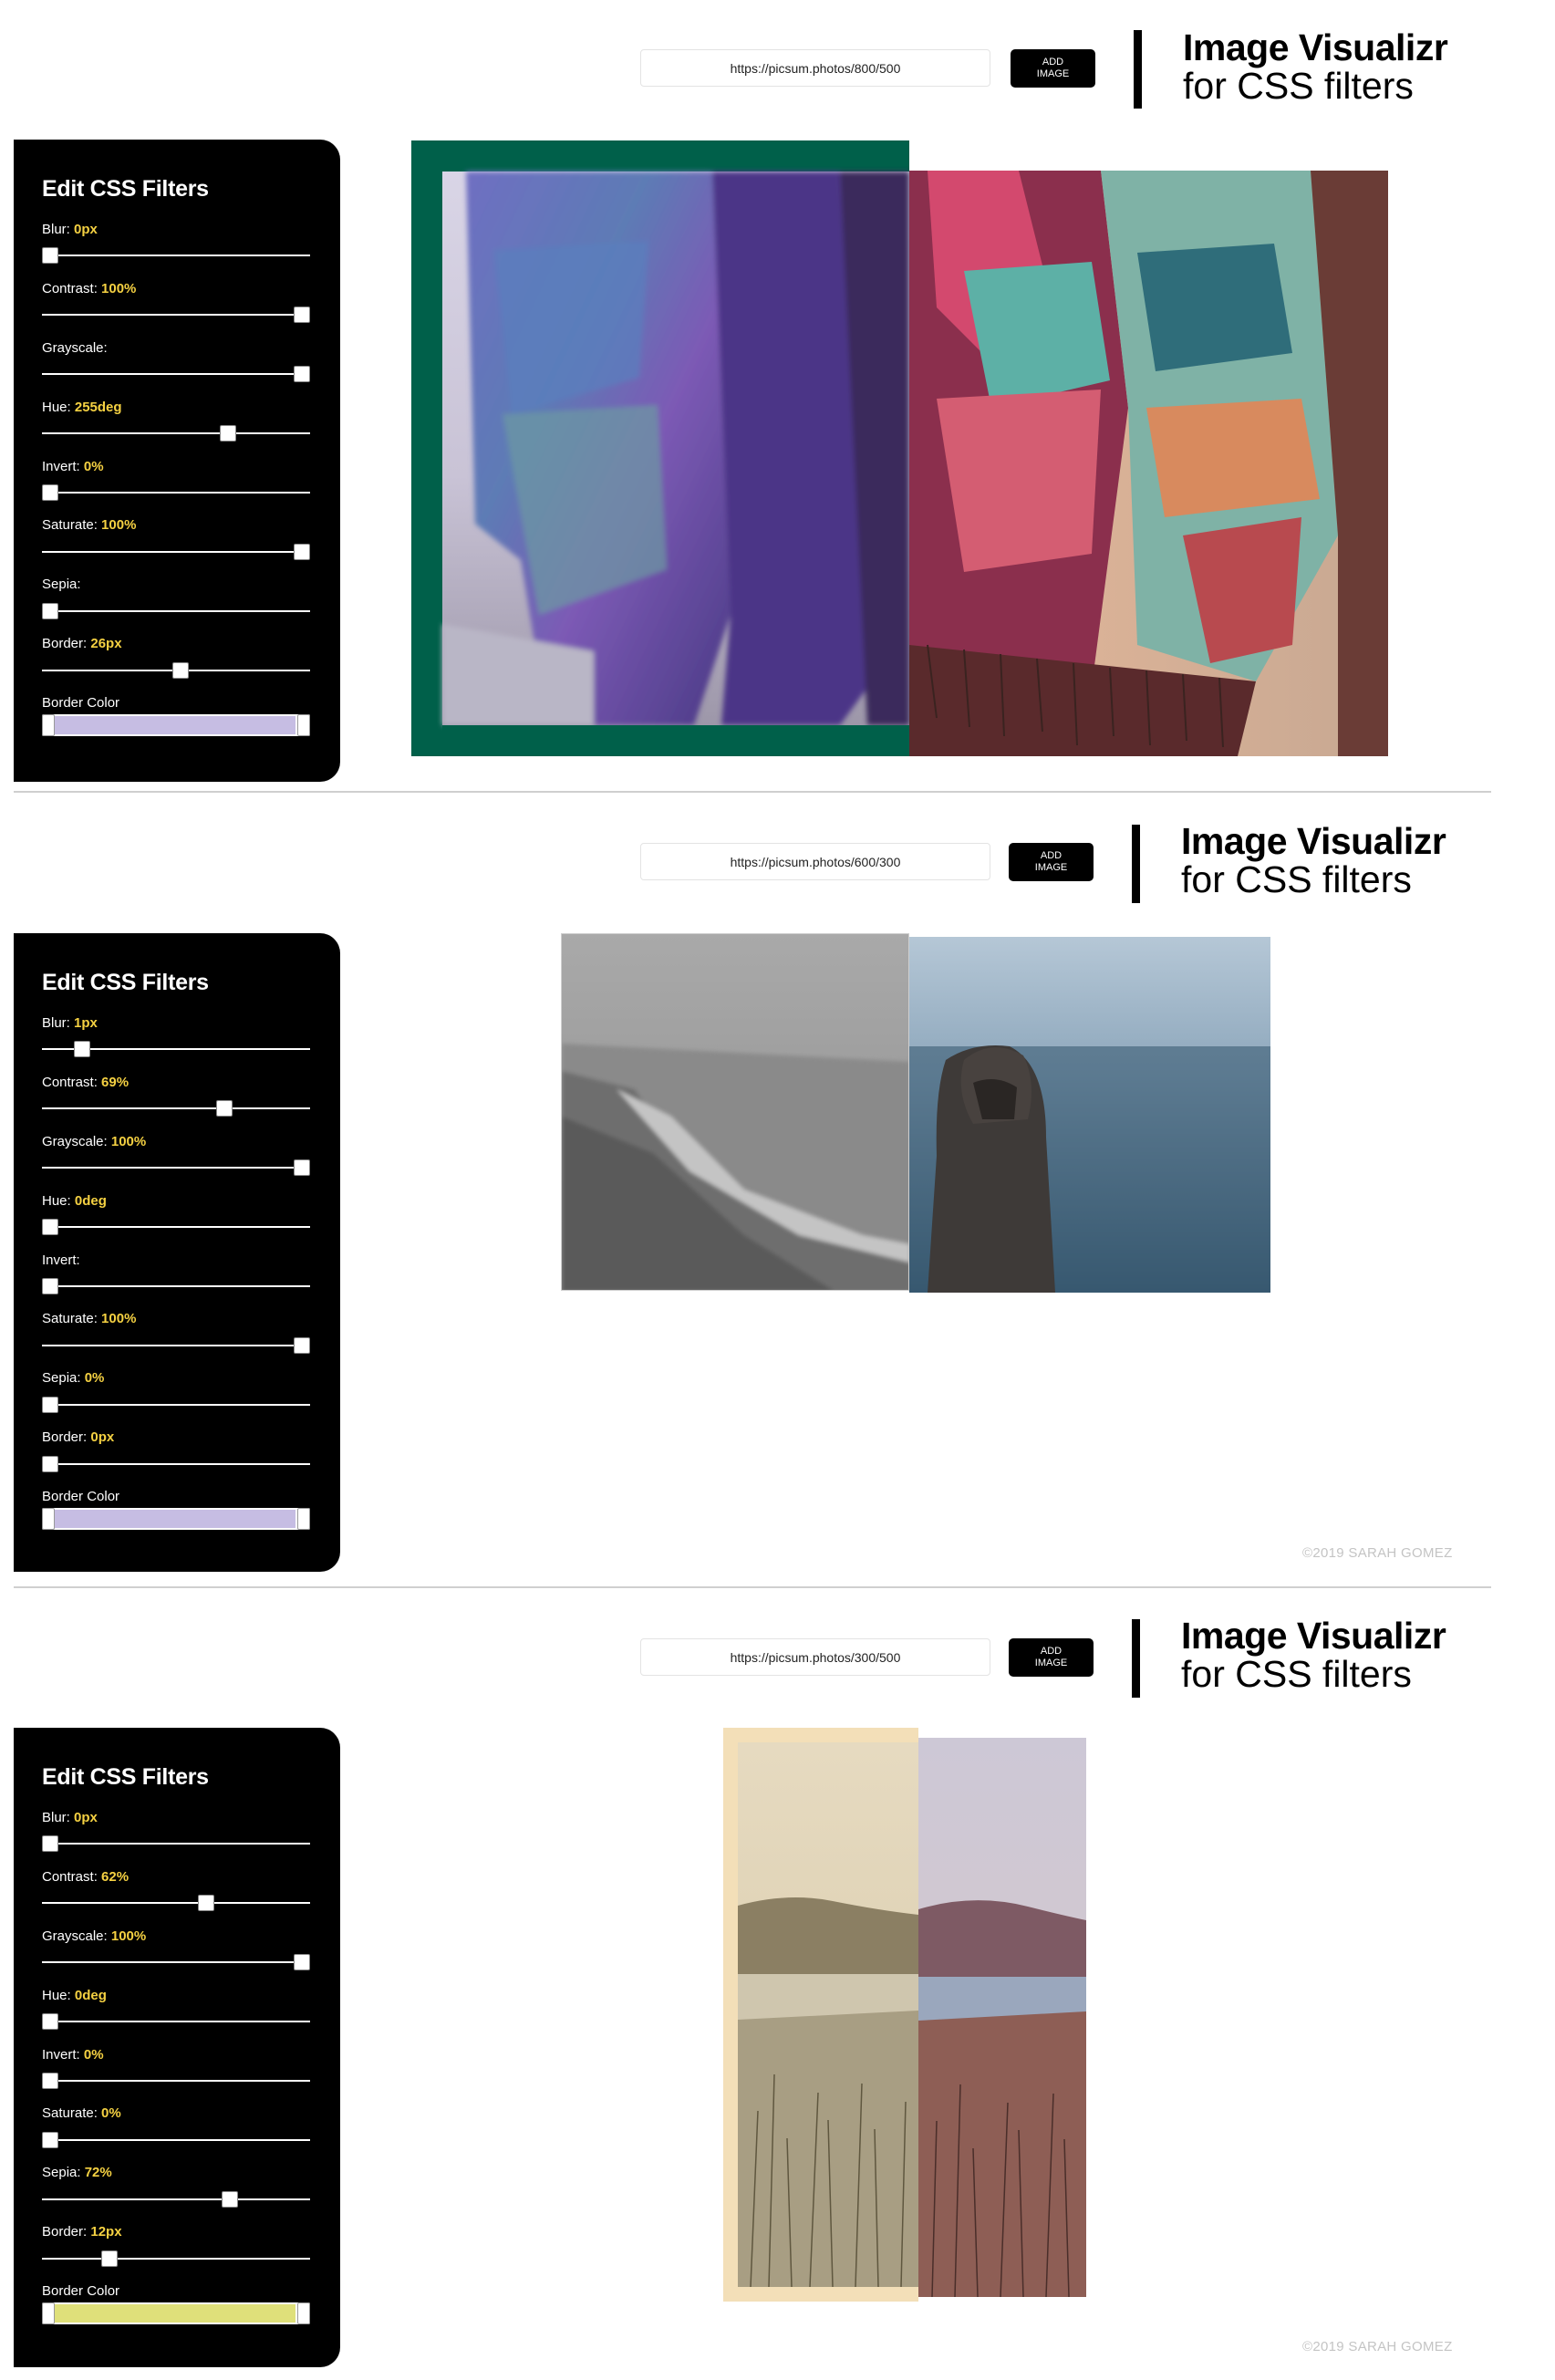 This screenshot has width=1555, height=2380. Describe the element at coordinates (94, 1141) in the screenshot. I see `grayscale-label: Grayscale: 100%` at that location.